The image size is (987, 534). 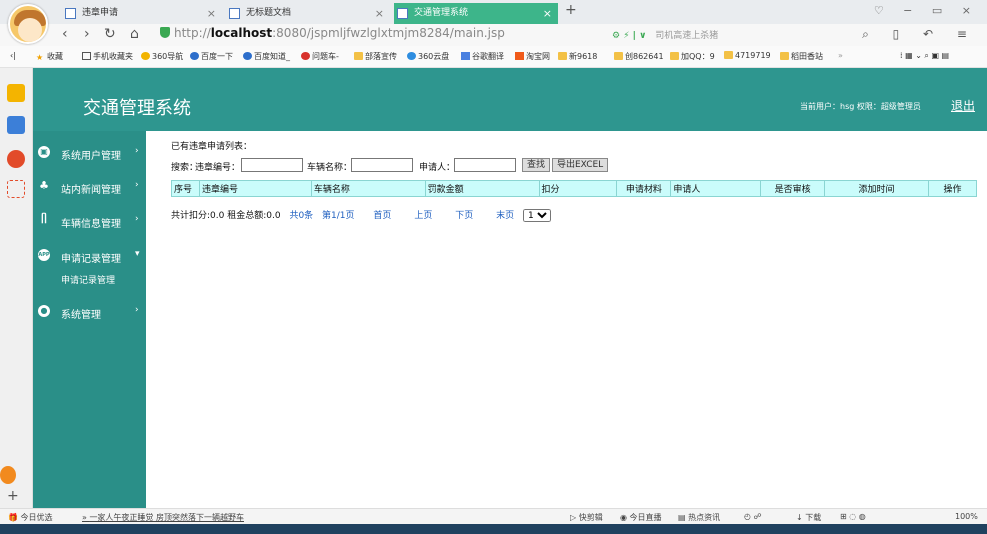 I want to click on bookmark-folder: 稻田香站, so click(x=801, y=56).